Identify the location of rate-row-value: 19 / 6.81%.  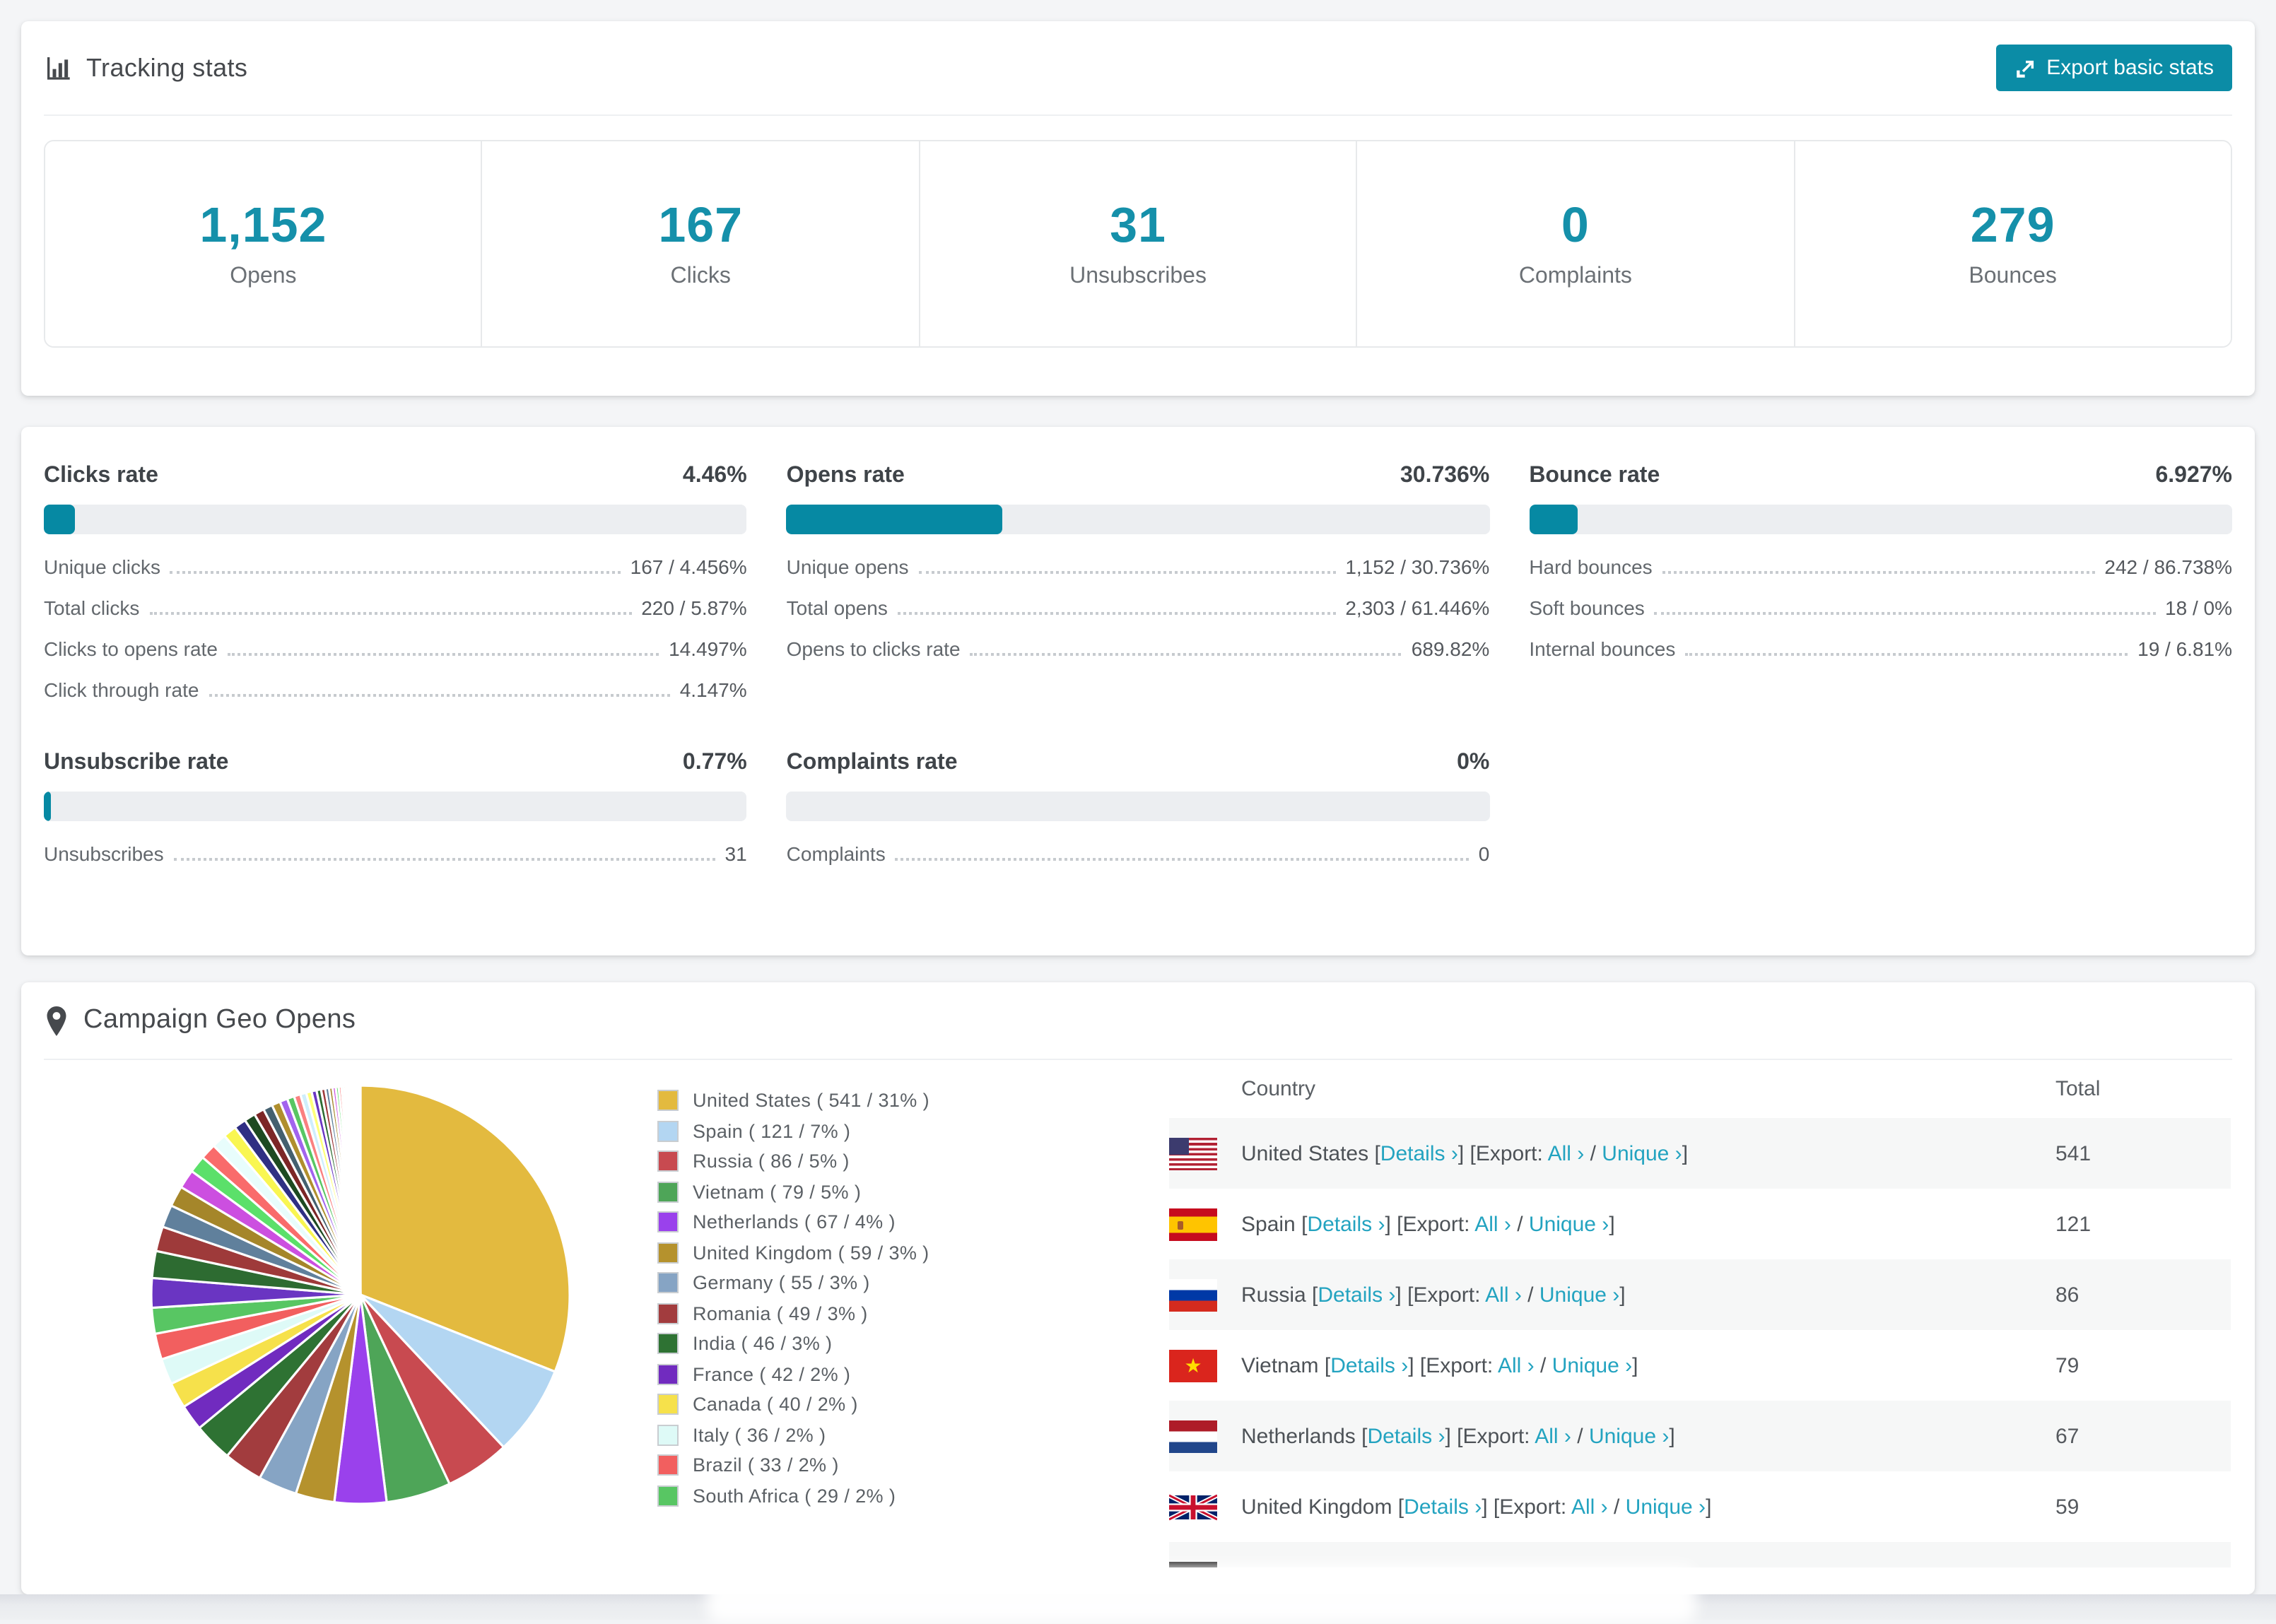
(2184, 648).